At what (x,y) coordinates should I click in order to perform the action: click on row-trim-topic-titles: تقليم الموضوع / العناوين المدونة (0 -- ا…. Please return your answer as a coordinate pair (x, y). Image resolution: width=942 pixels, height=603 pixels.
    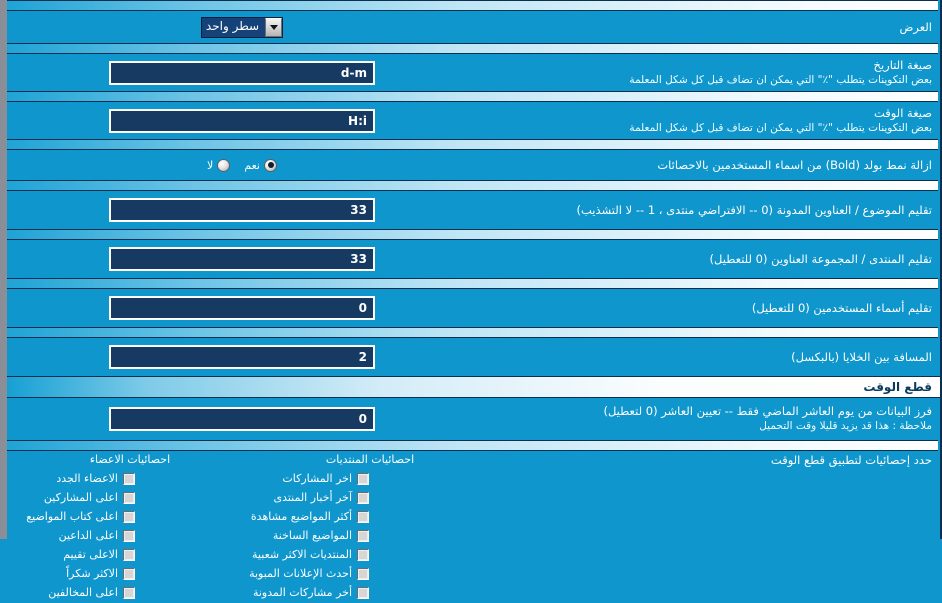
    Looking at the image, I should click on (473, 210).